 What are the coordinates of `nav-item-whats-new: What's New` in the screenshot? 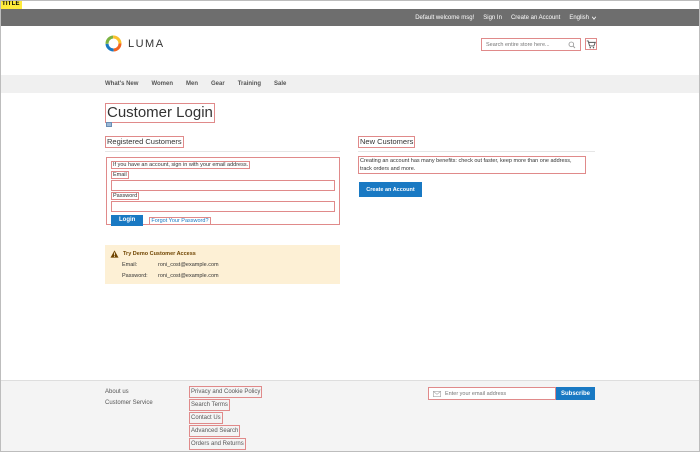 It's located at (121, 84).